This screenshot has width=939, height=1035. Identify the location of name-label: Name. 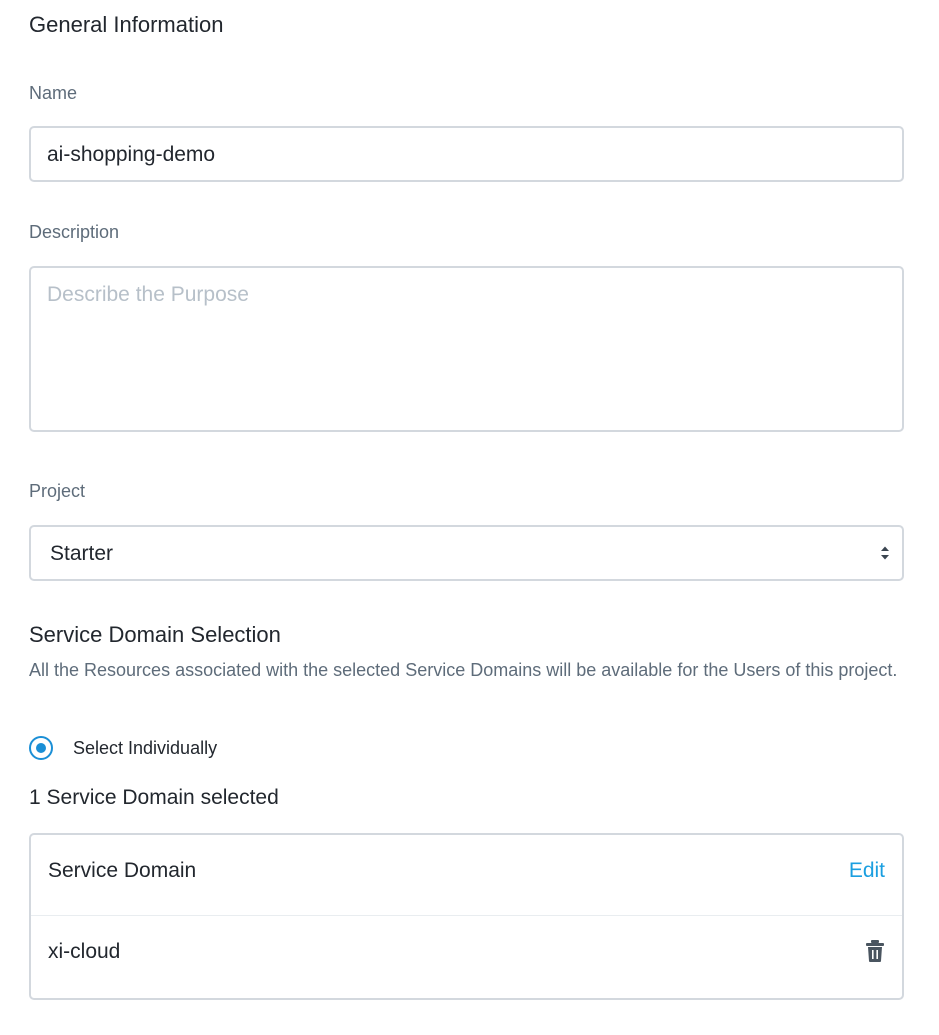
(53, 93).